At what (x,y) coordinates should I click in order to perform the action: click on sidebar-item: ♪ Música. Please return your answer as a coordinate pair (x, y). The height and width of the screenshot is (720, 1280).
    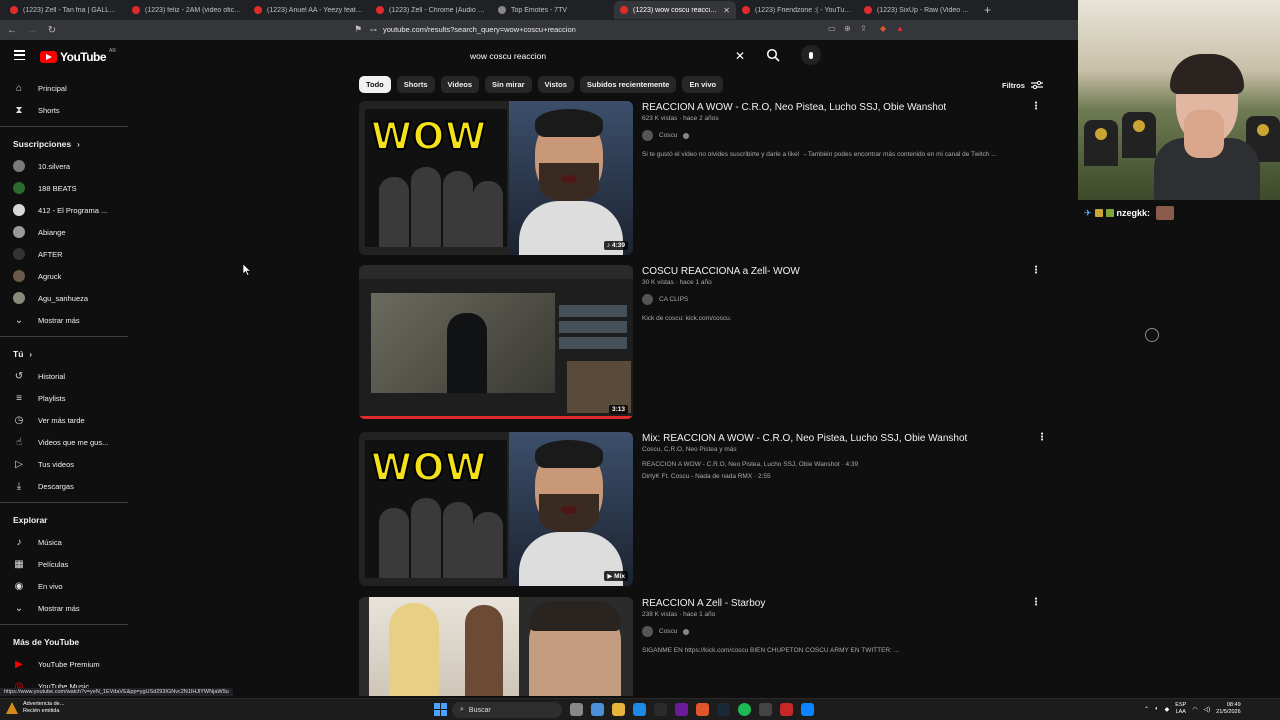
    Looking at the image, I should click on (64, 542).